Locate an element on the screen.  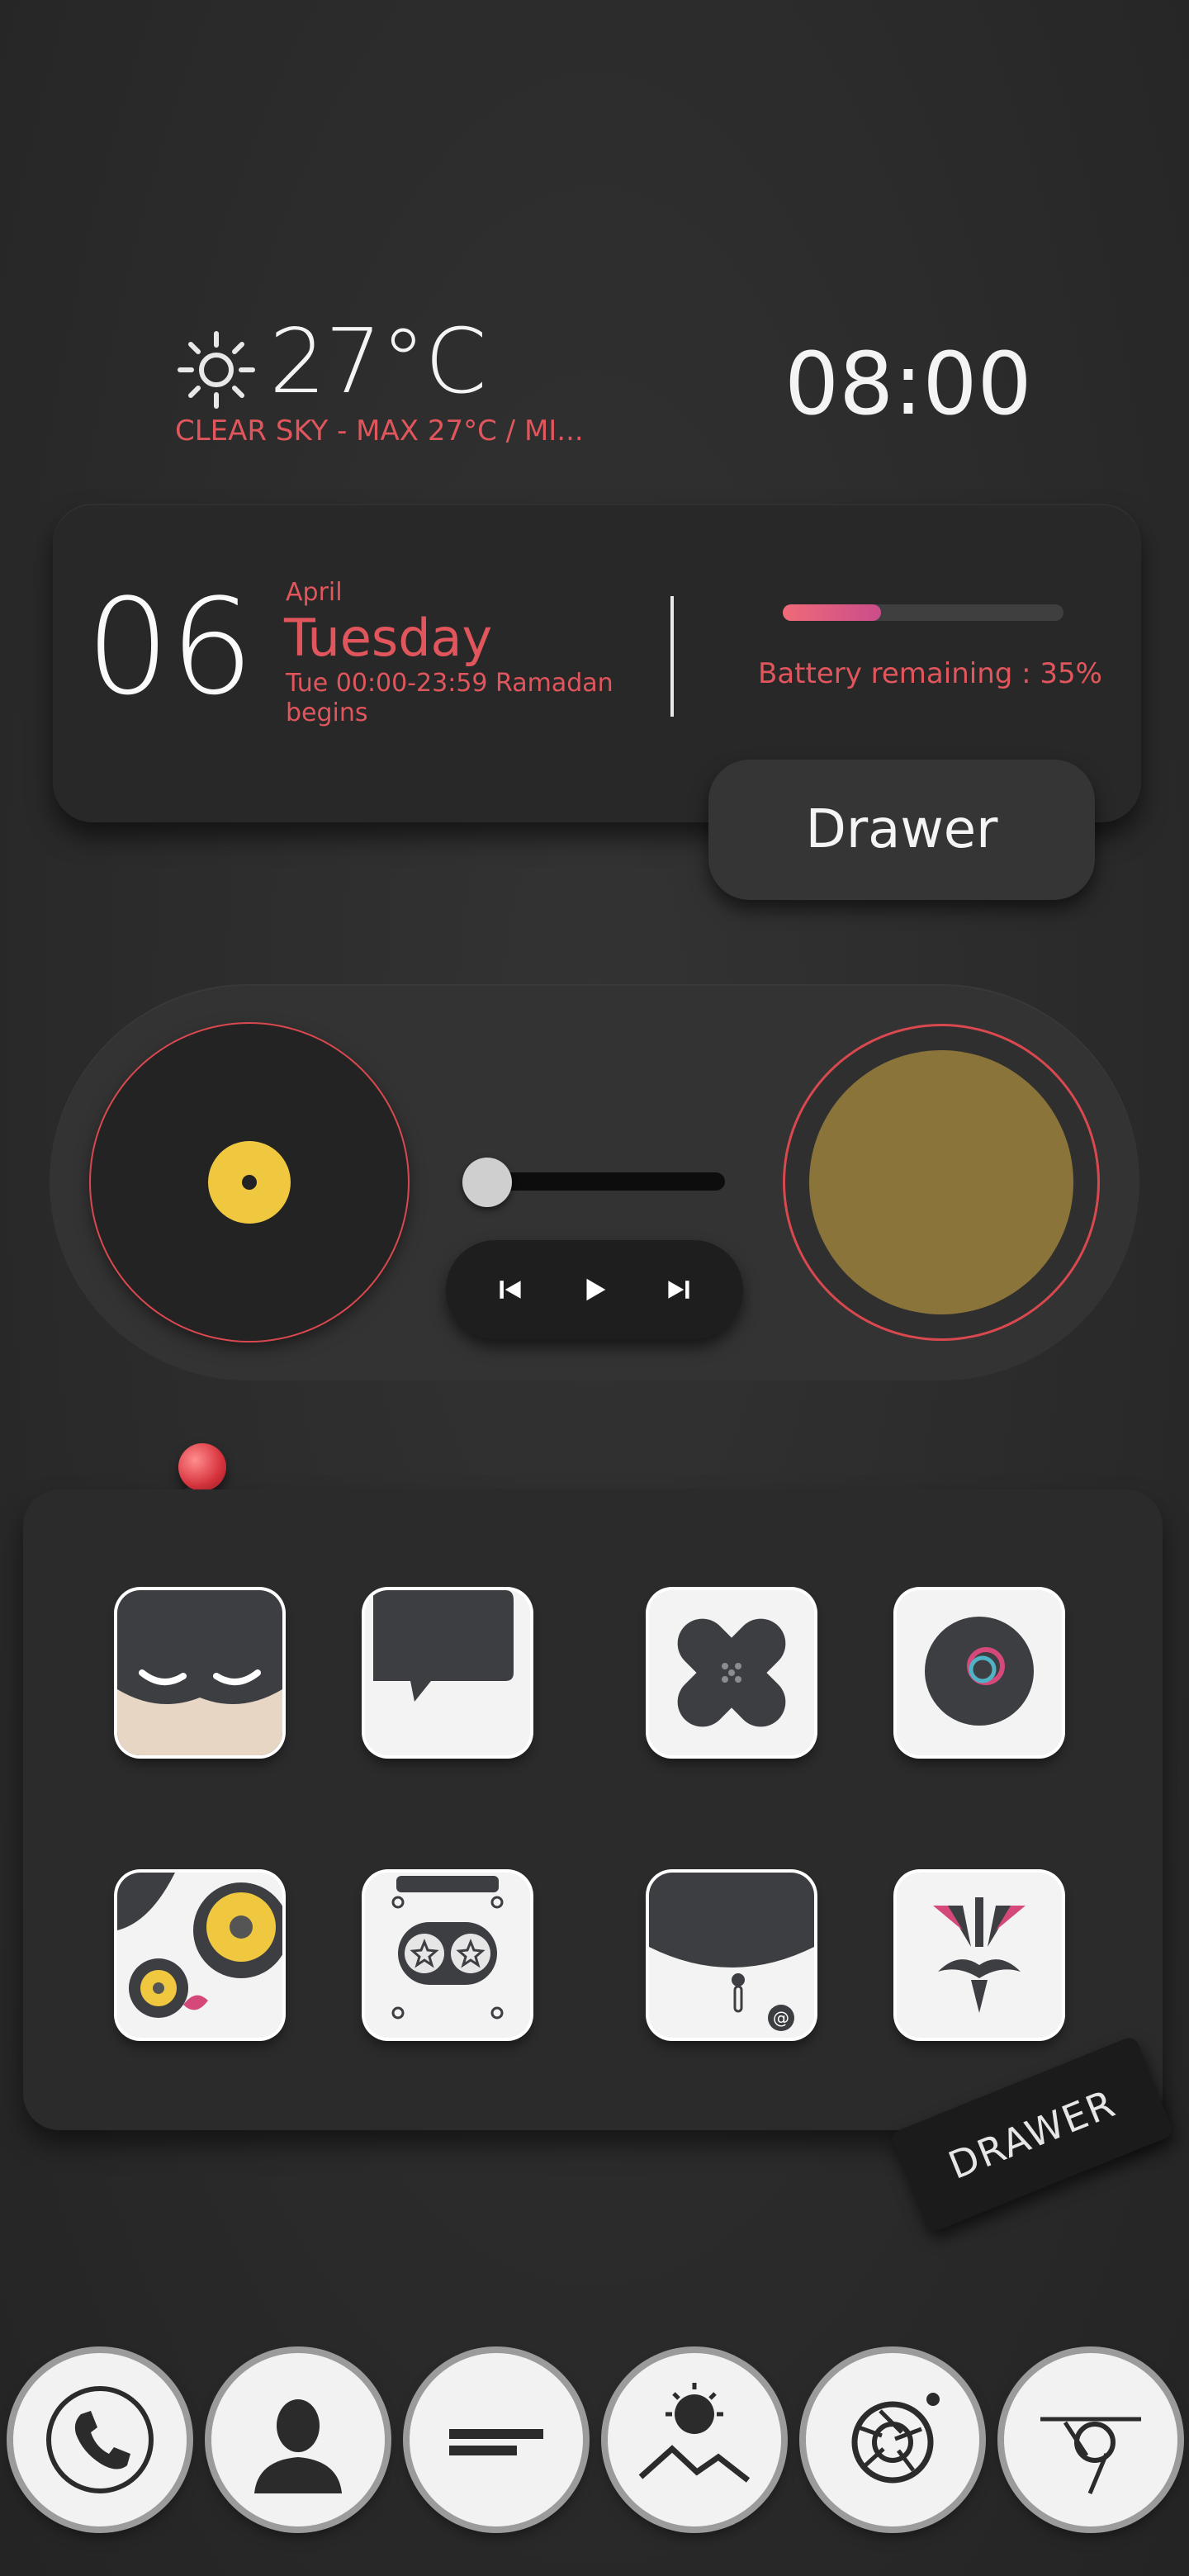
battery-remaining-label: Battery remaining : 35% is located at coordinates (930, 673).